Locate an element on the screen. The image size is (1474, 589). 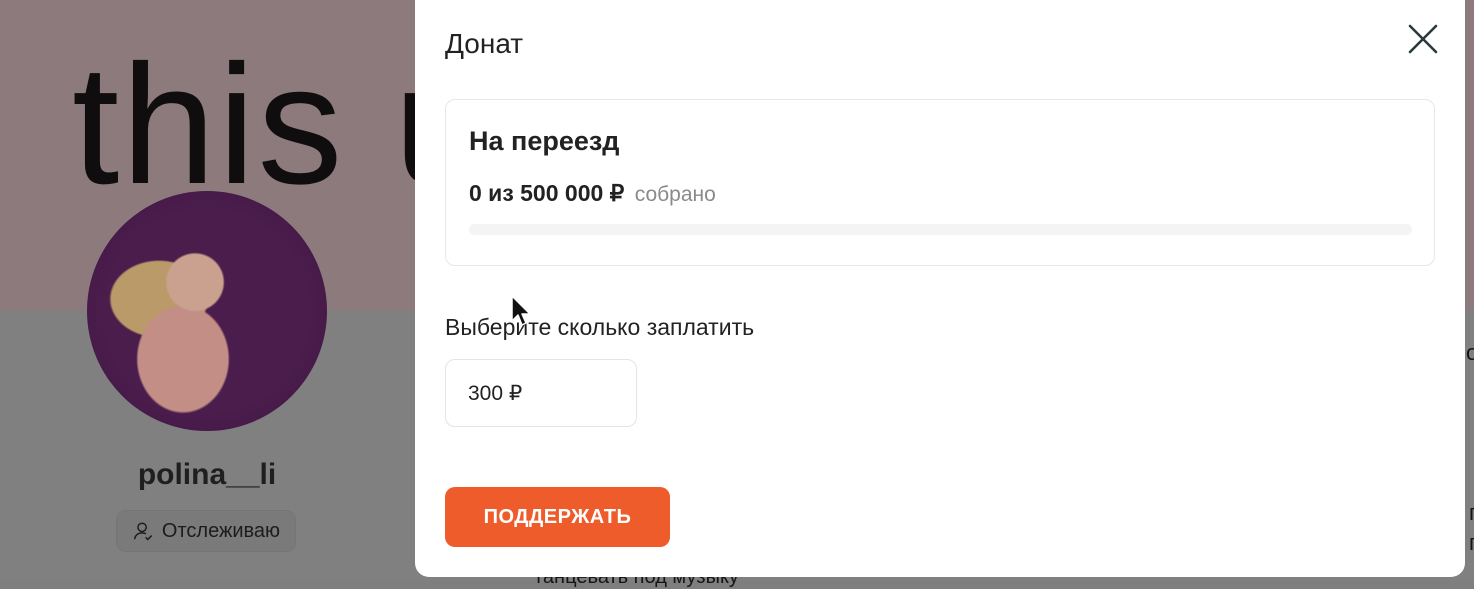
user-icon is located at coordinates (143, 531).